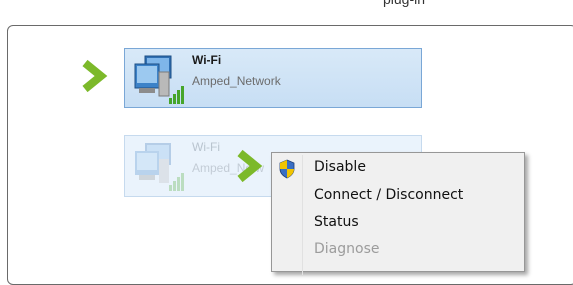 Image resolution: width=573 pixels, height=285 pixels. What do you see at coordinates (347, 249) in the screenshot?
I see `menu-item-label: Diagnose` at bounding box center [347, 249].